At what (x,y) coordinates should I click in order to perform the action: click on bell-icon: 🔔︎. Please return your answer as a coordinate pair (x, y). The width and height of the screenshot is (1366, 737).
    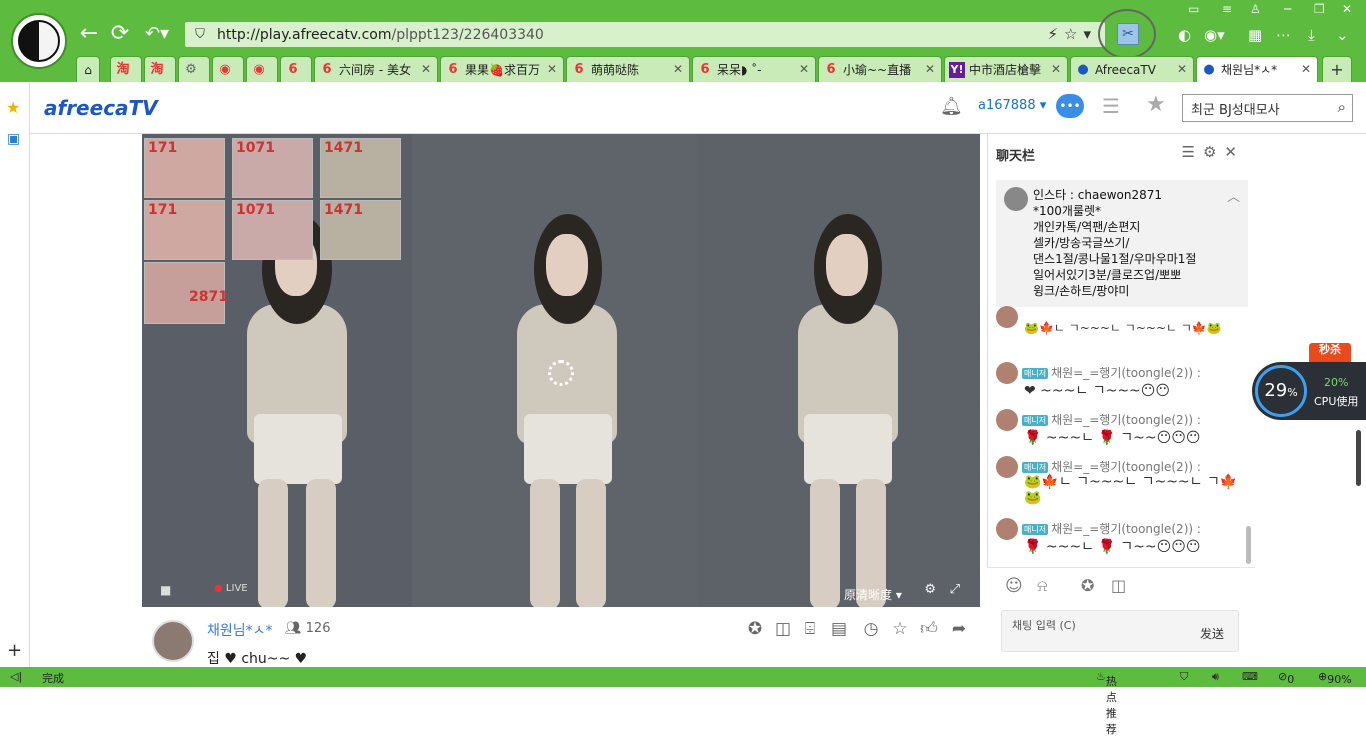
    Looking at the image, I should click on (951, 106).